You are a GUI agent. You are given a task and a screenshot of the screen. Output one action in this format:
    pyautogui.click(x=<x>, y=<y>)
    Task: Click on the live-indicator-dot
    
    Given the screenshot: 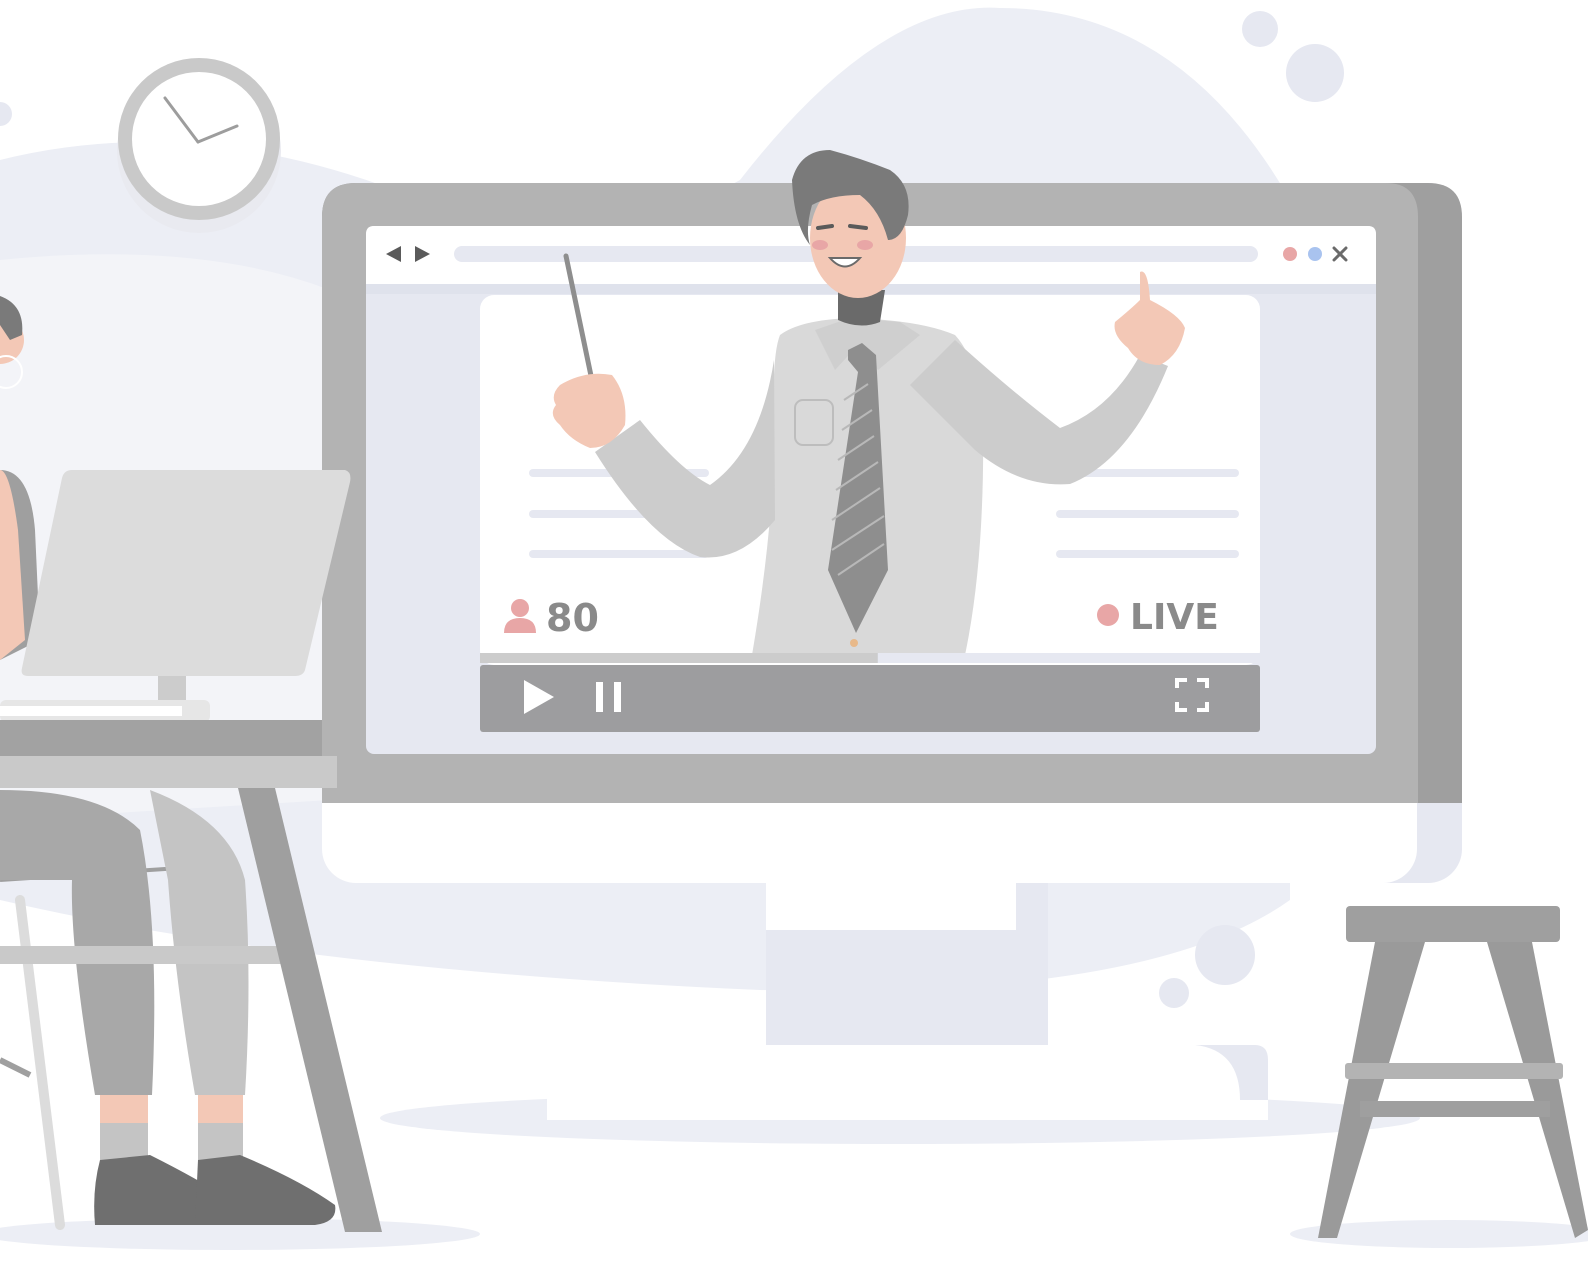 What is the action you would take?
    pyautogui.click(x=1108, y=615)
    